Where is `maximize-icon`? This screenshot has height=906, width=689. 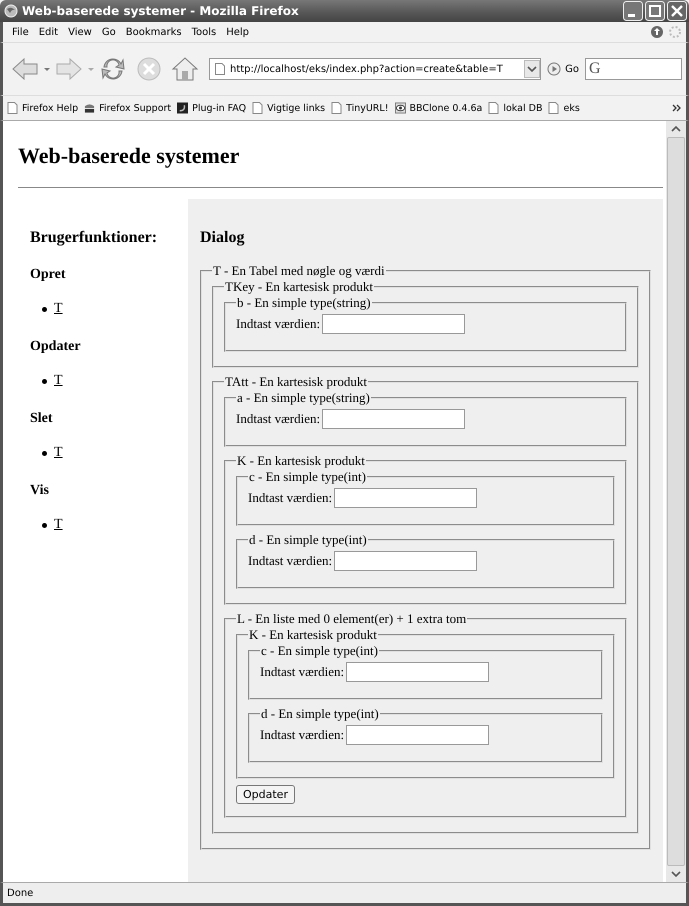 maximize-icon is located at coordinates (655, 11).